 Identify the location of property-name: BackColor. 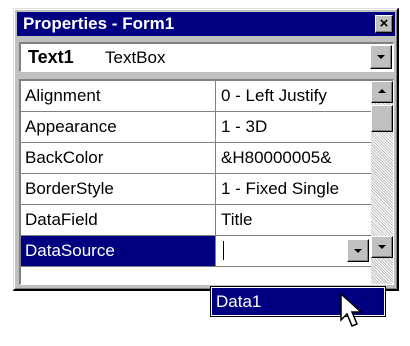
(118, 158).